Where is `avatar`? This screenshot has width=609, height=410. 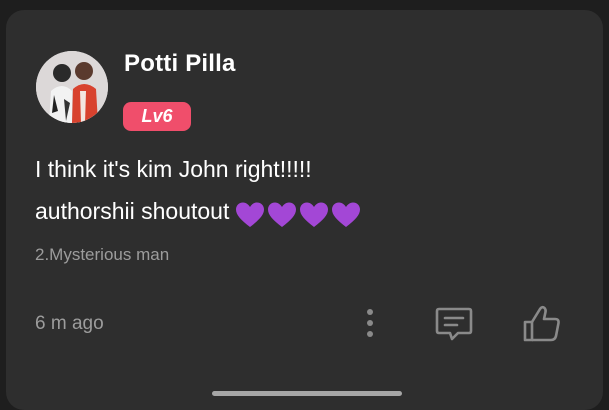 avatar is located at coordinates (72, 87).